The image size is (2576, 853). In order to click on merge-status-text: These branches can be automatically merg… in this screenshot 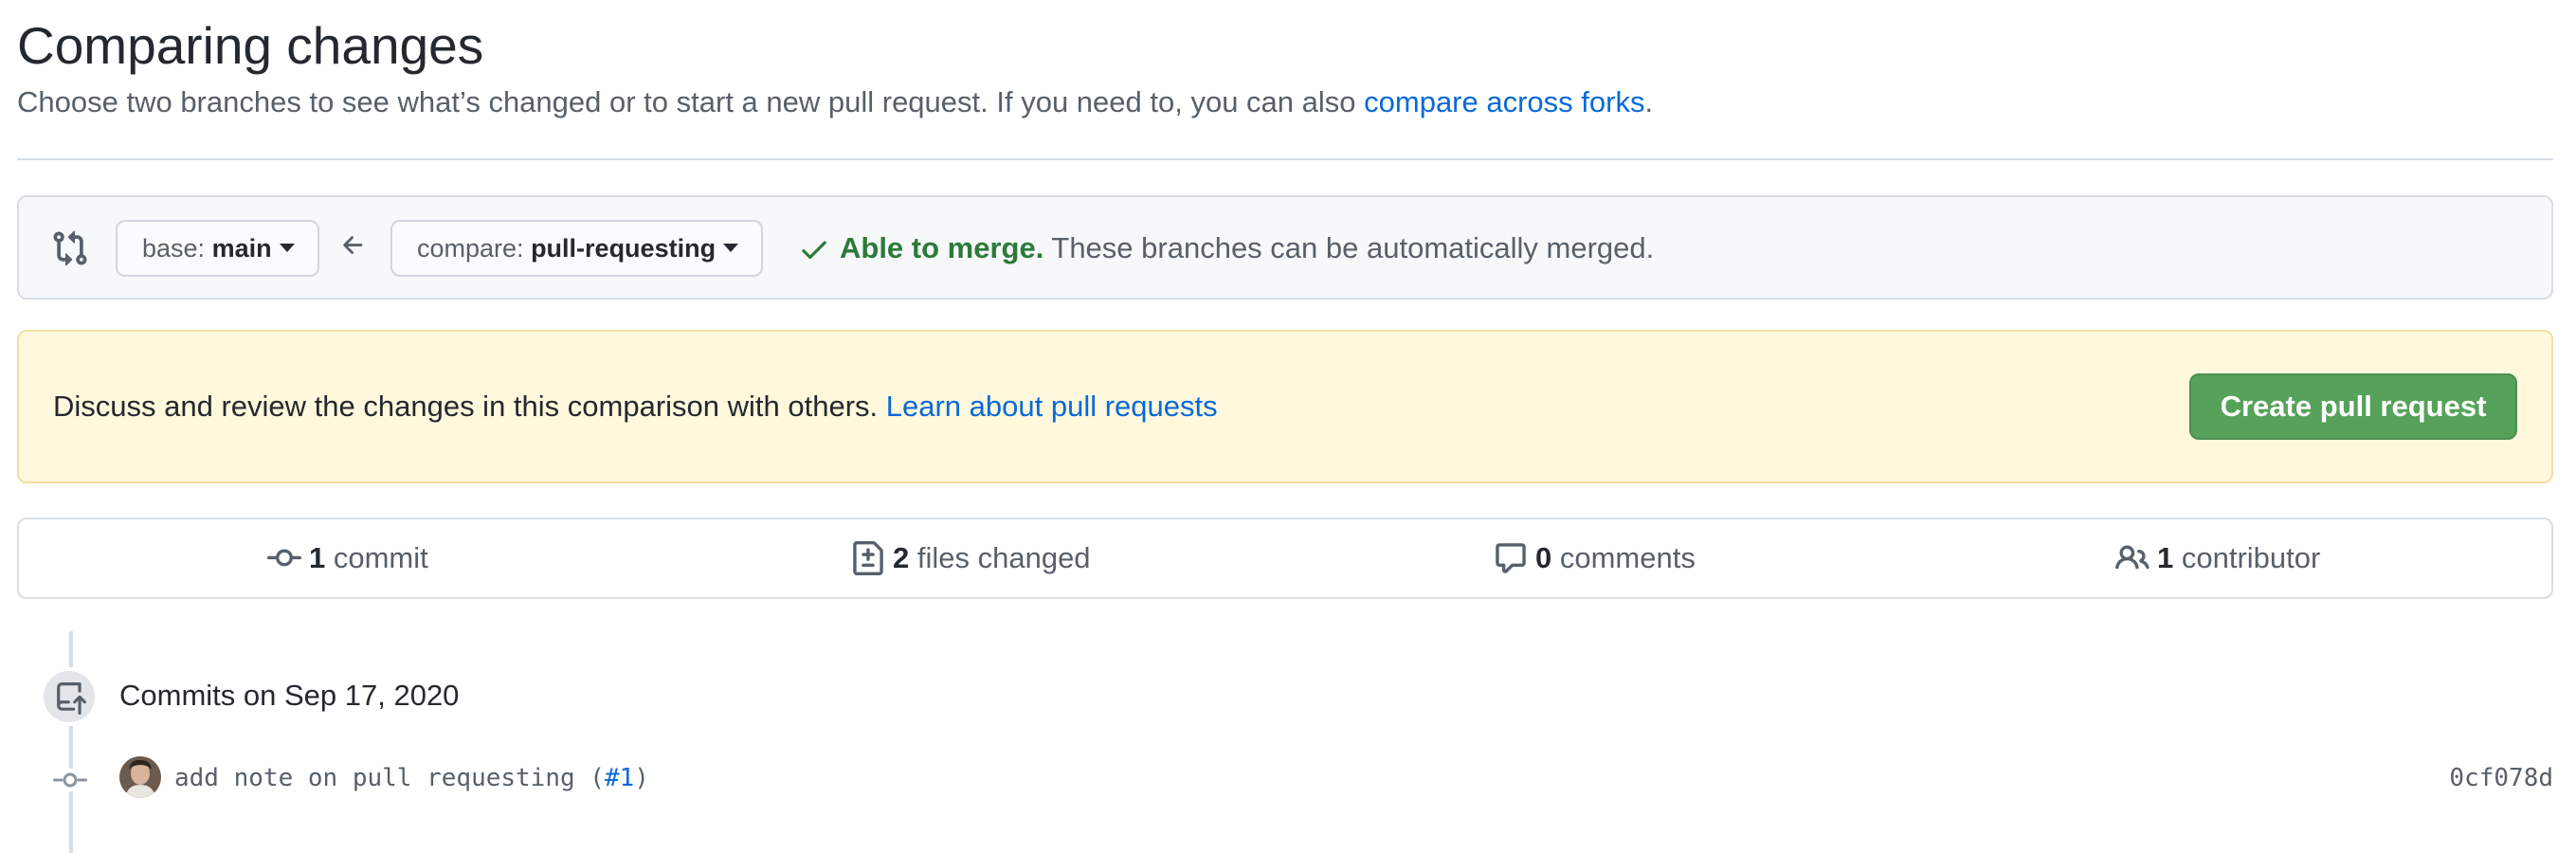, I will do `click(1349, 247)`.